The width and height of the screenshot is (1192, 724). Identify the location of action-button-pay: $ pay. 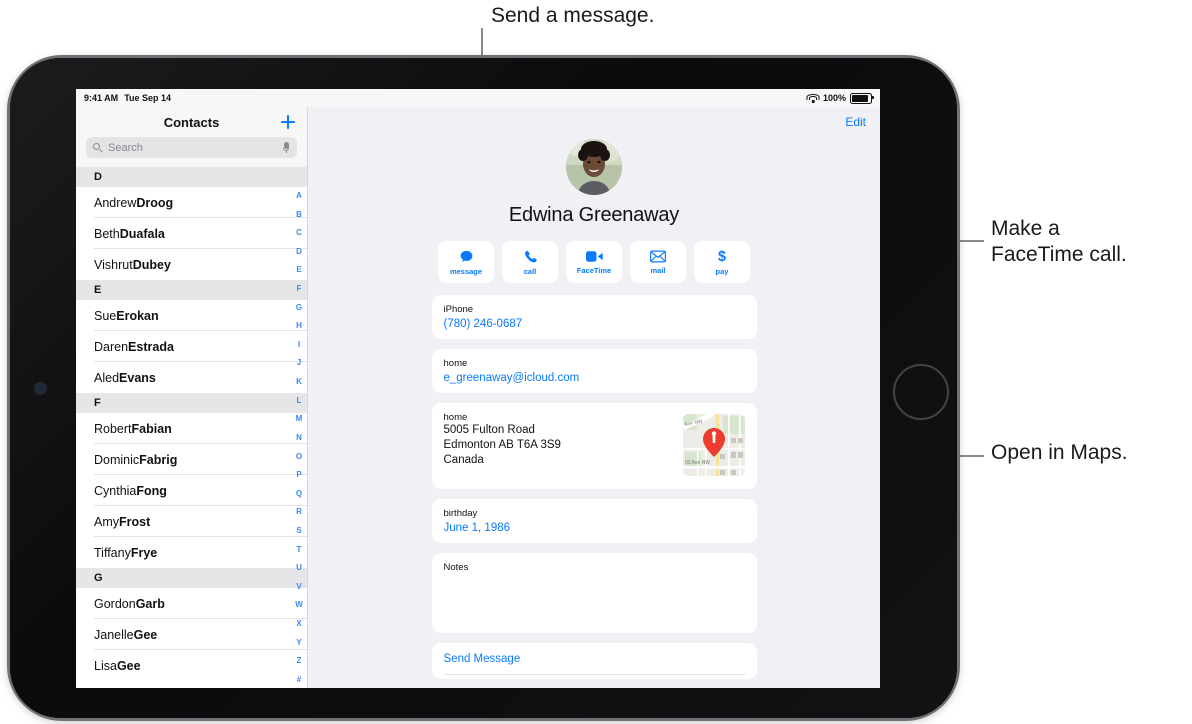
(722, 262).